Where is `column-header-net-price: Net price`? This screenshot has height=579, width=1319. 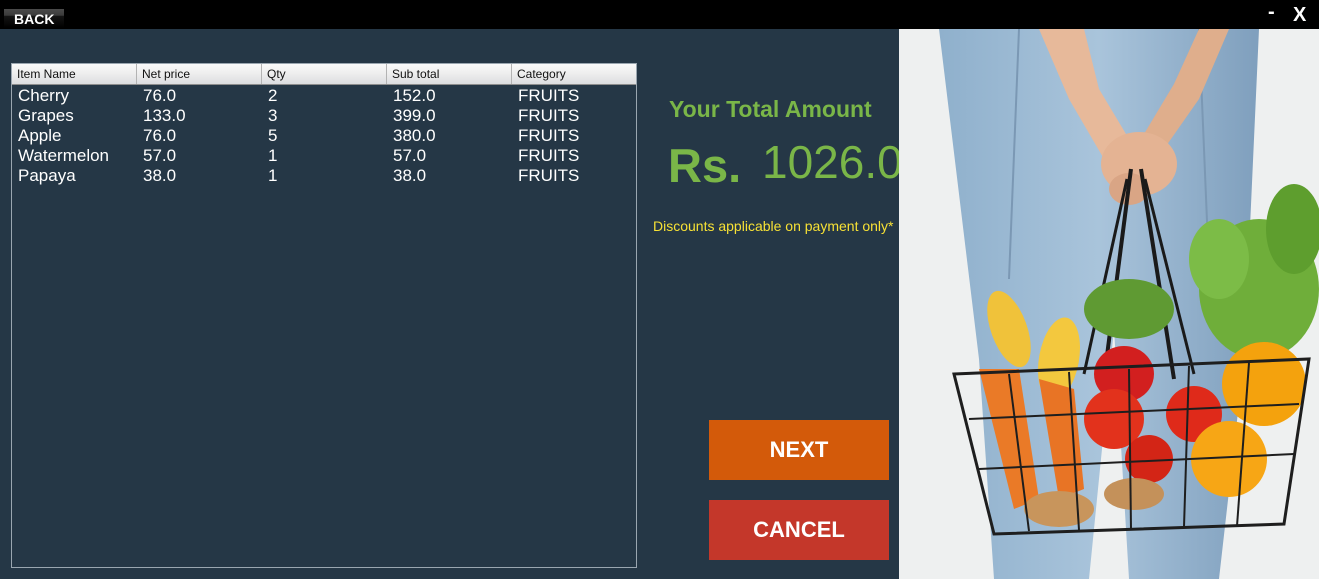 column-header-net-price: Net price is located at coordinates (199, 74).